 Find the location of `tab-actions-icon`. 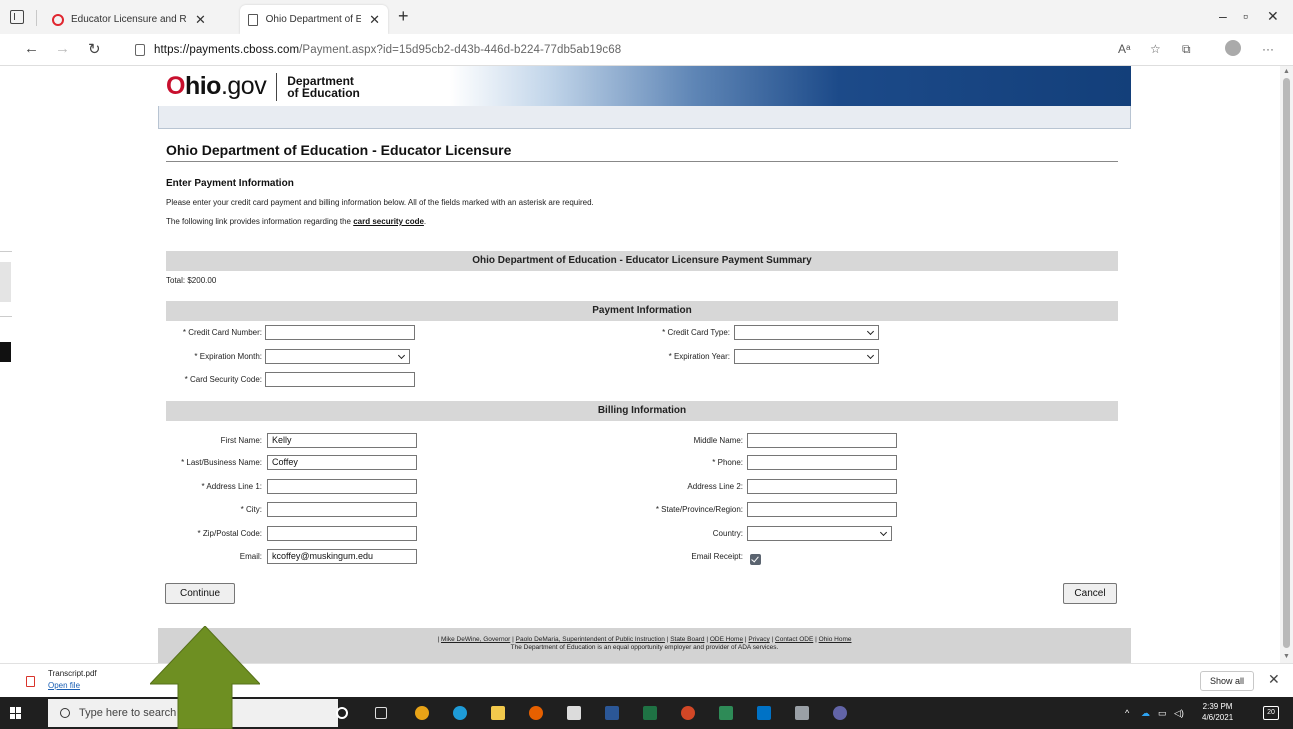

tab-actions-icon is located at coordinates (17, 17).